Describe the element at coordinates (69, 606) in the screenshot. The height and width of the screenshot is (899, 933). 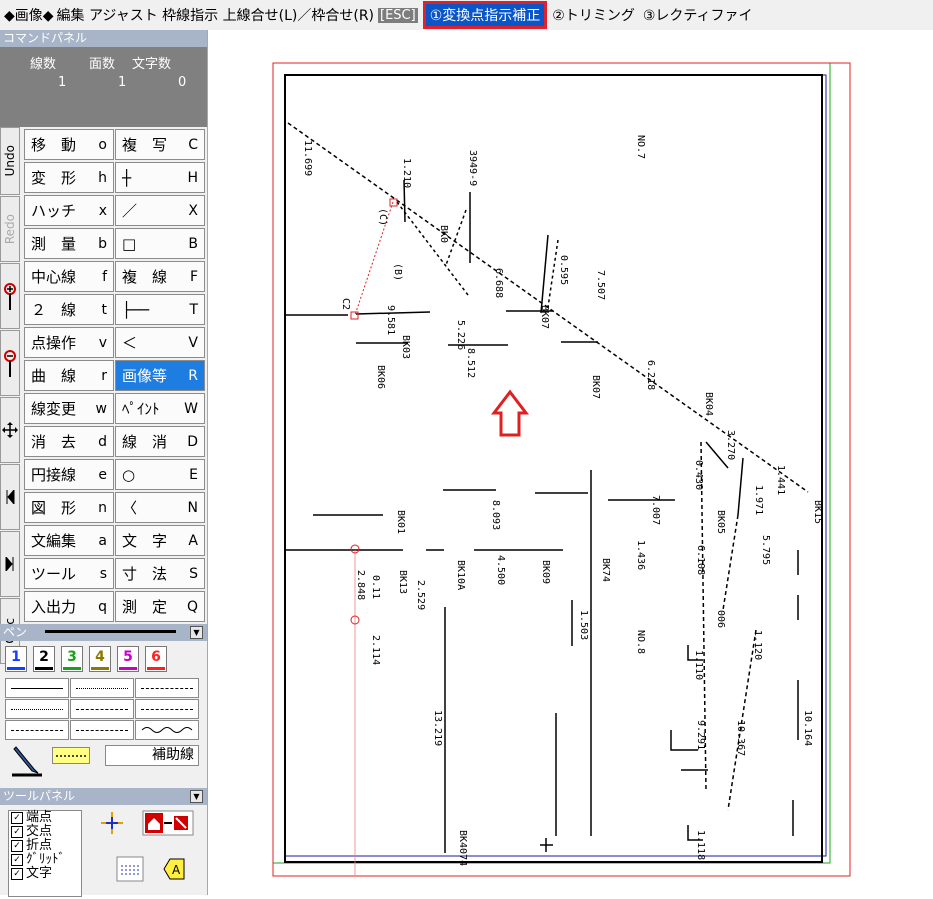
I see `command-button: 入出力 q` at that location.